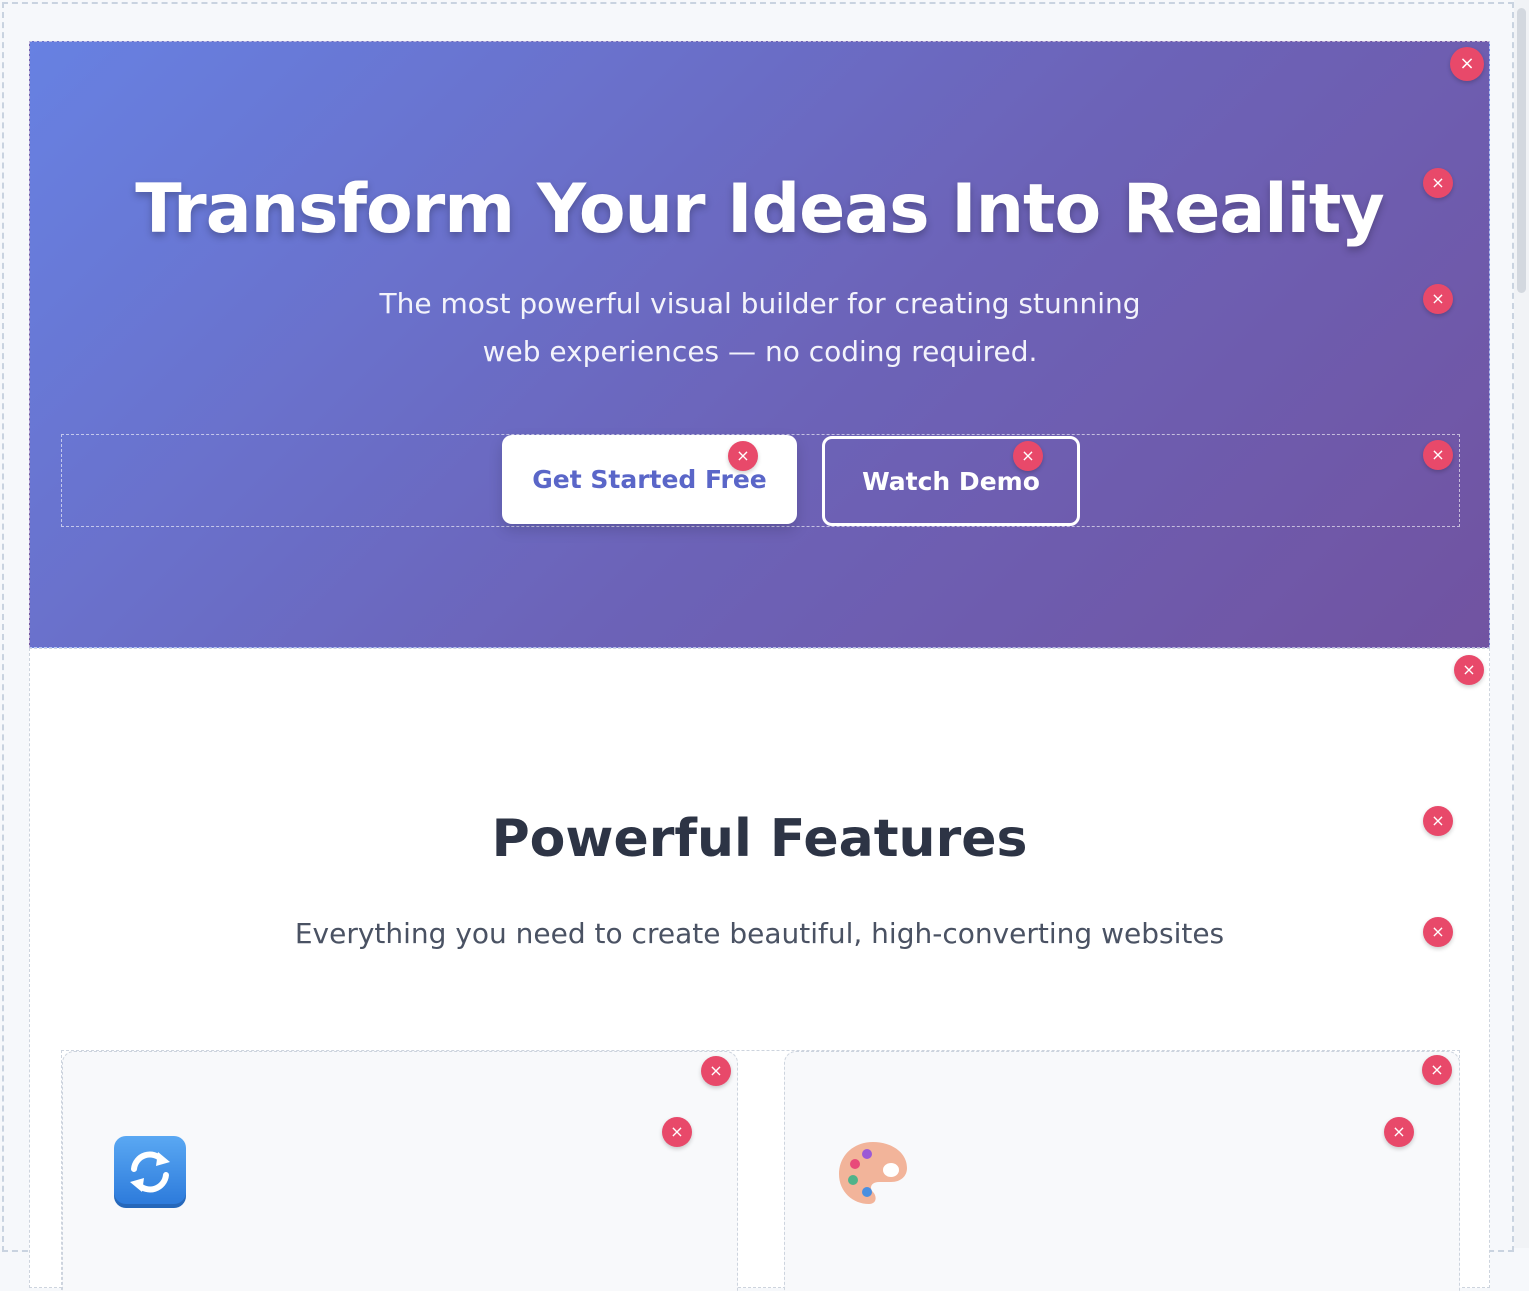 This screenshot has height=1291, width=1529. Describe the element at coordinates (759, 839) in the screenshot. I see `features-title: Powerful Features` at that location.